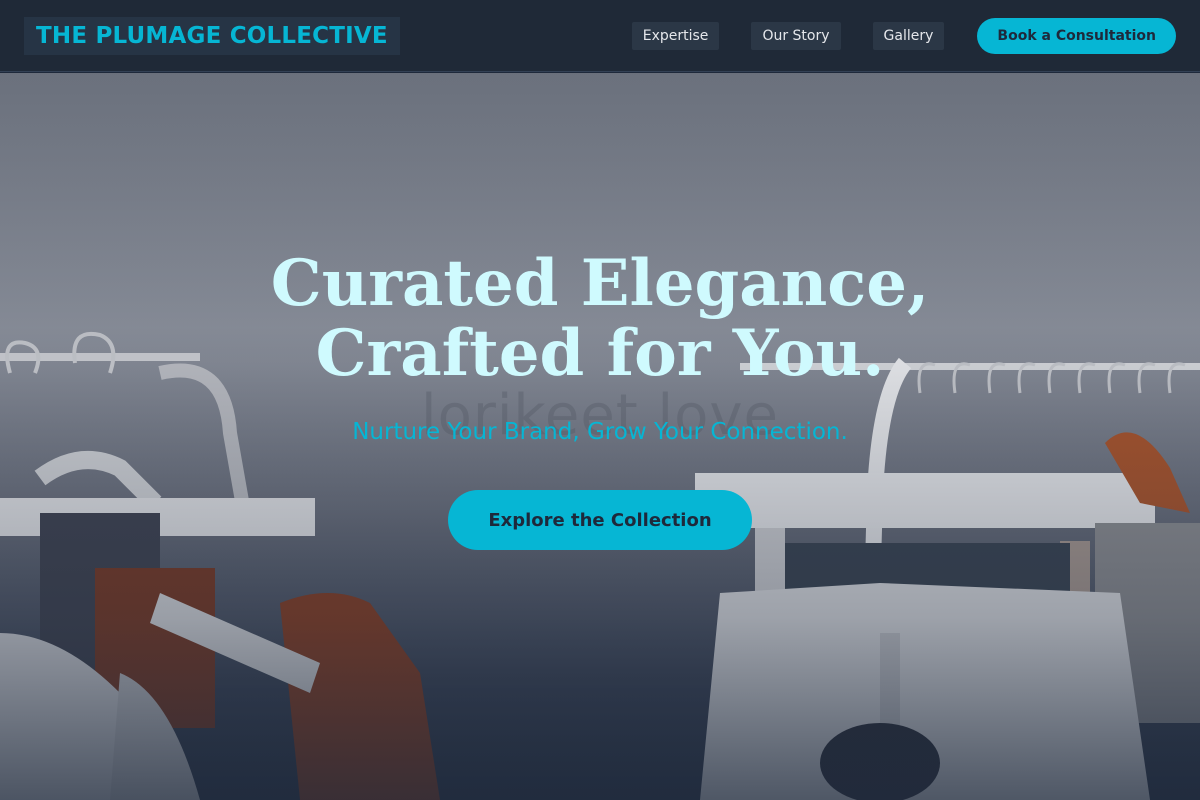 Image resolution: width=1200 pixels, height=800 pixels. I want to click on book-consultation-button: Book a Consultation, so click(1076, 35).